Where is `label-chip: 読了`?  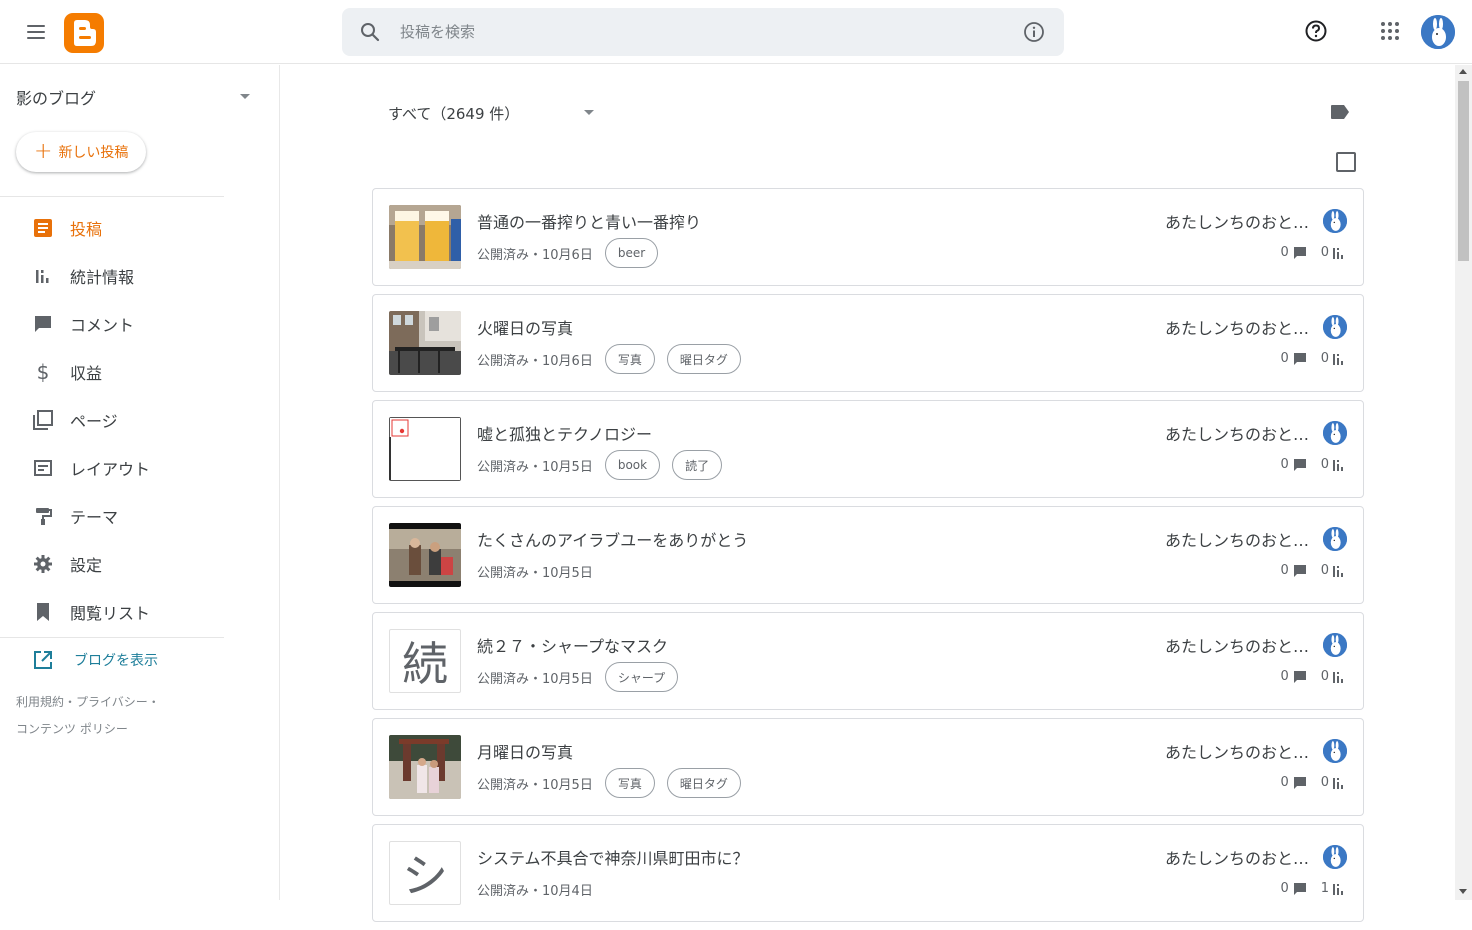
label-chip: 読了 is located at coordinates (697, 465).